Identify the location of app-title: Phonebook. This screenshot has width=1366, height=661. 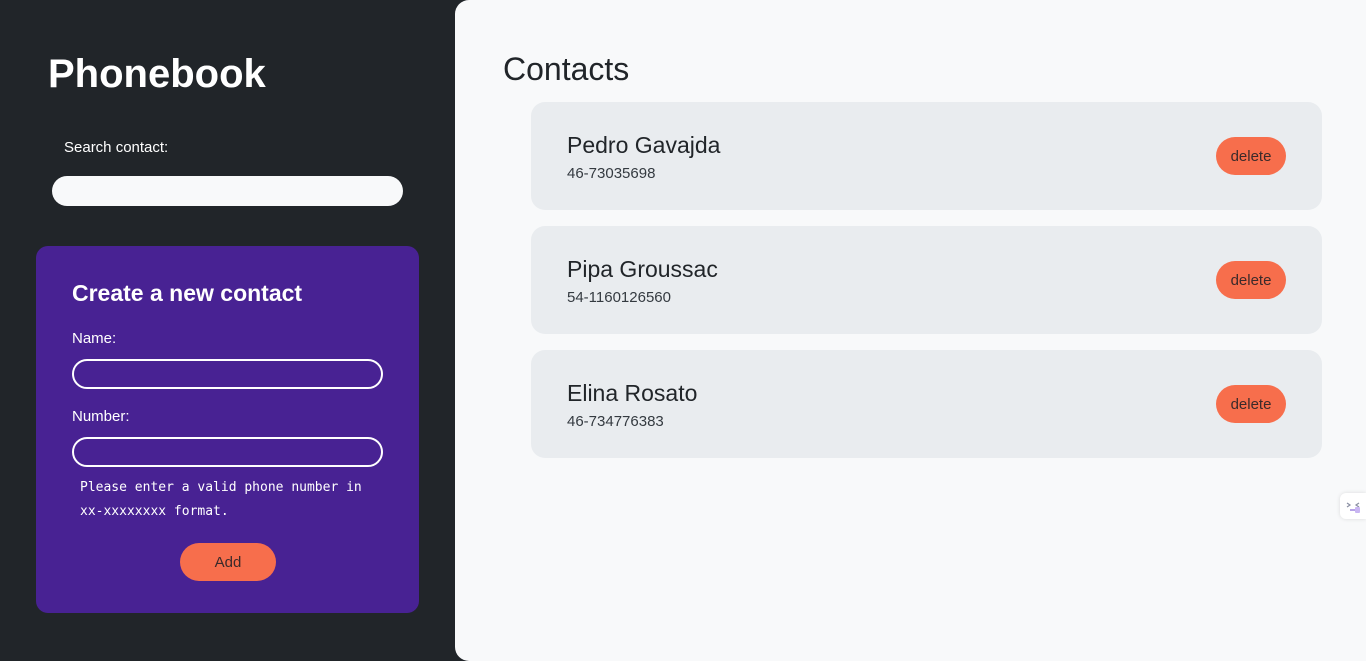
(157, 74).